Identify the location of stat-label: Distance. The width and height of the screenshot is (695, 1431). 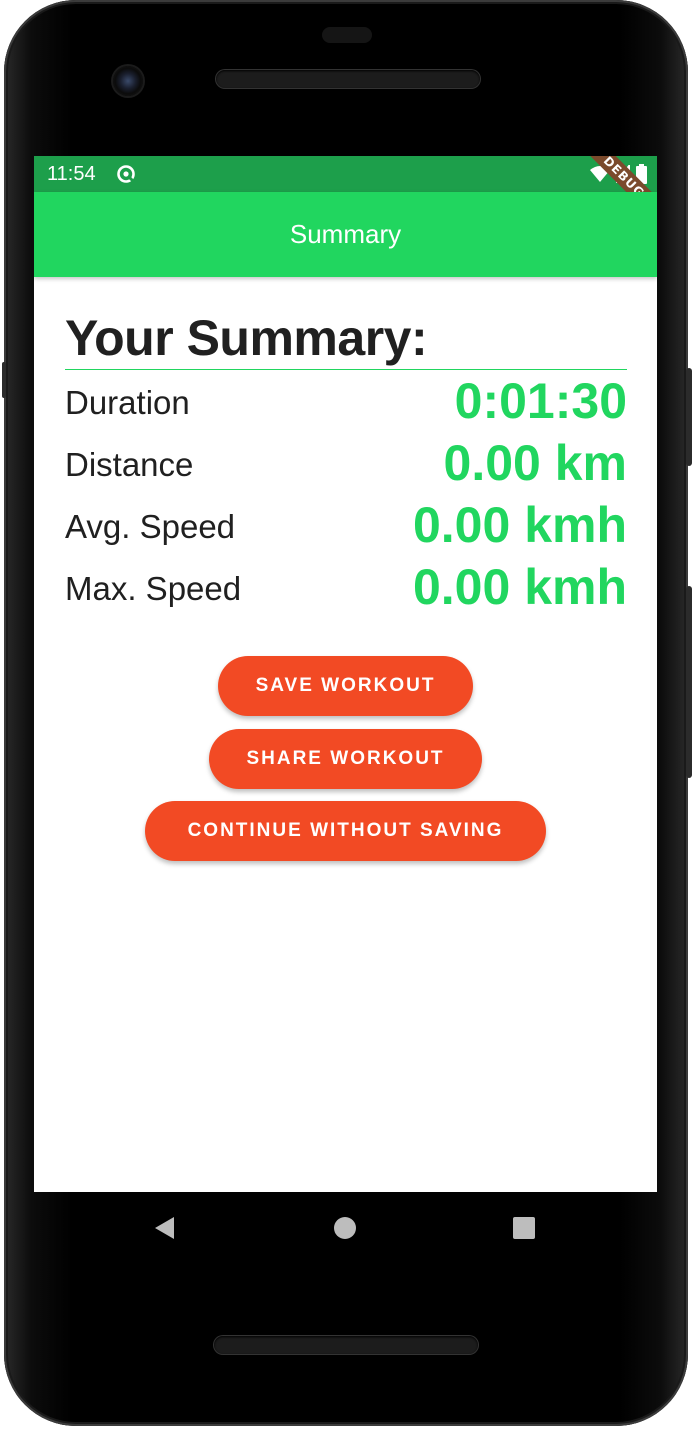
(129, 464).